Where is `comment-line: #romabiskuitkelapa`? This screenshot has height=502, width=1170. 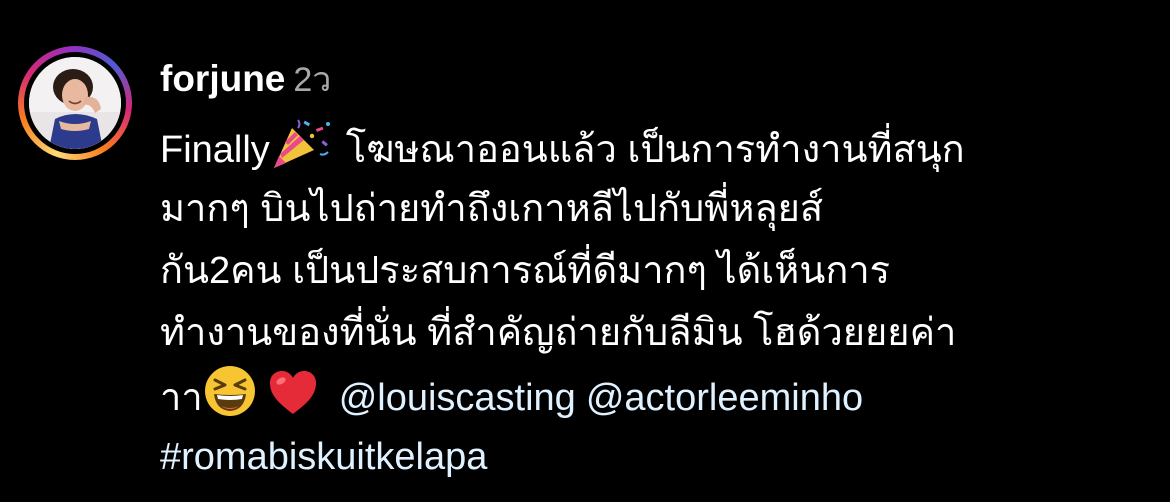 comment-line: #romabiskuitkelapa is located at coordinates (650, 457).